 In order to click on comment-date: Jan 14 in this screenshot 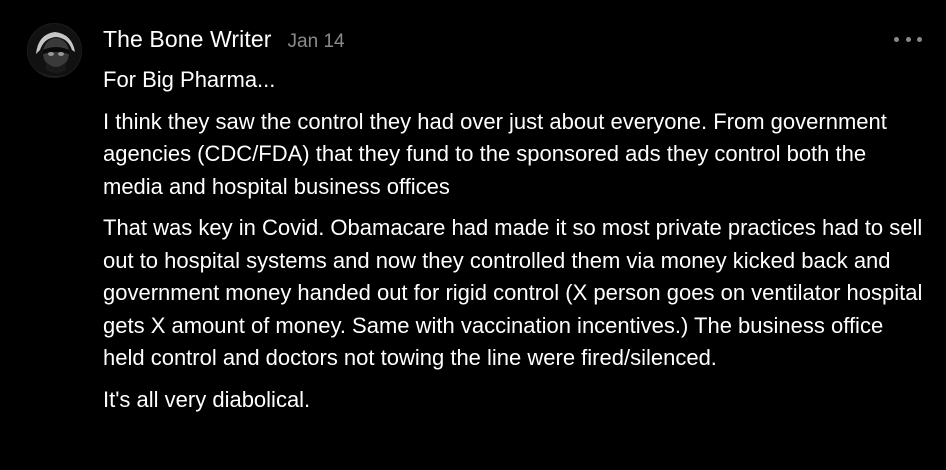, I will do `click(316, 42)`.